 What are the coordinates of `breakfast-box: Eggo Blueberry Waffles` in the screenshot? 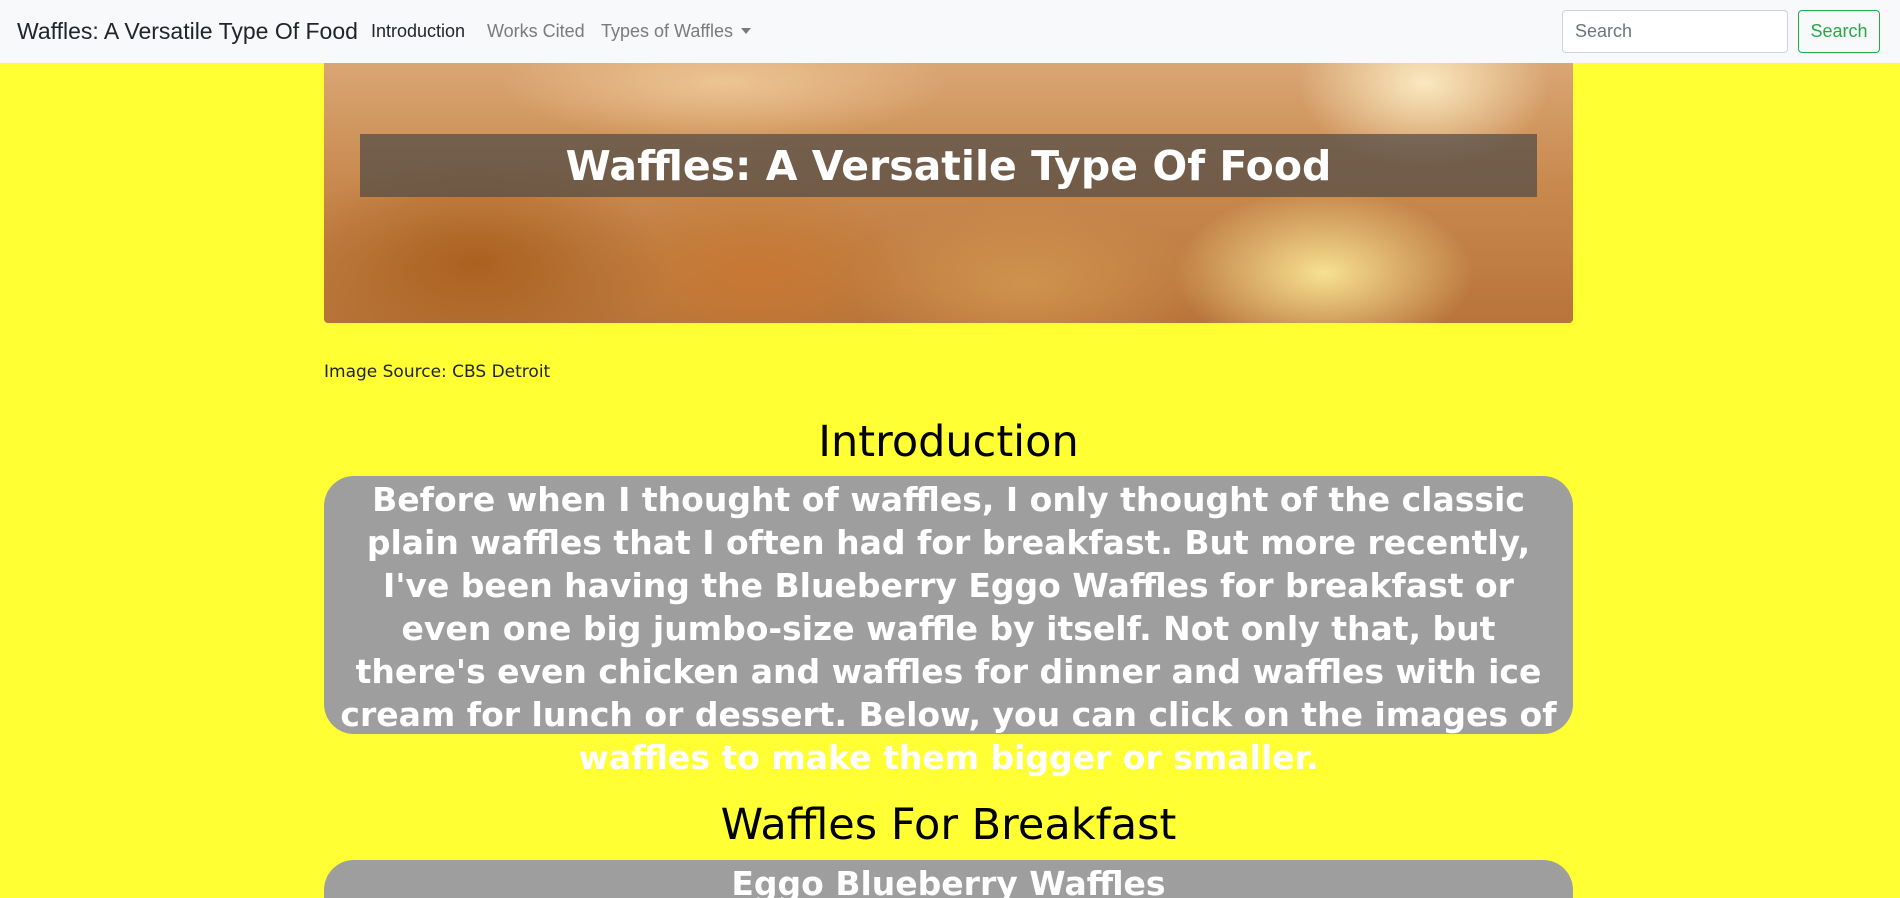 It's located at (948, 879).